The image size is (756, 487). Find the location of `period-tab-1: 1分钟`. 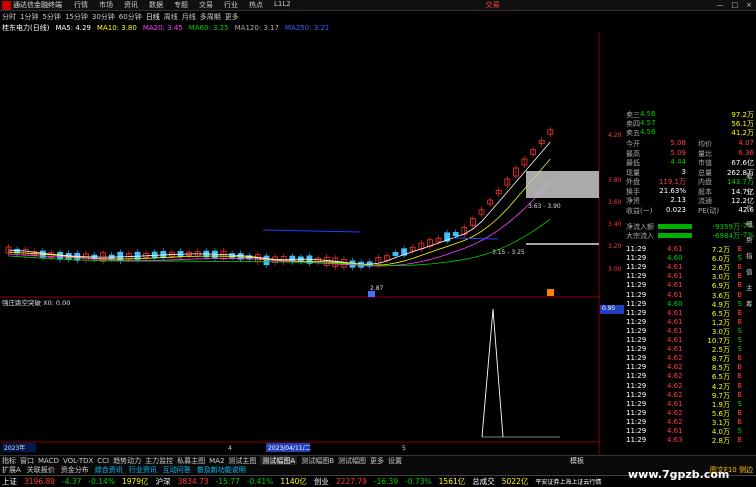

period-tab-1: 1分钟 is located at coordinates (29, 17).